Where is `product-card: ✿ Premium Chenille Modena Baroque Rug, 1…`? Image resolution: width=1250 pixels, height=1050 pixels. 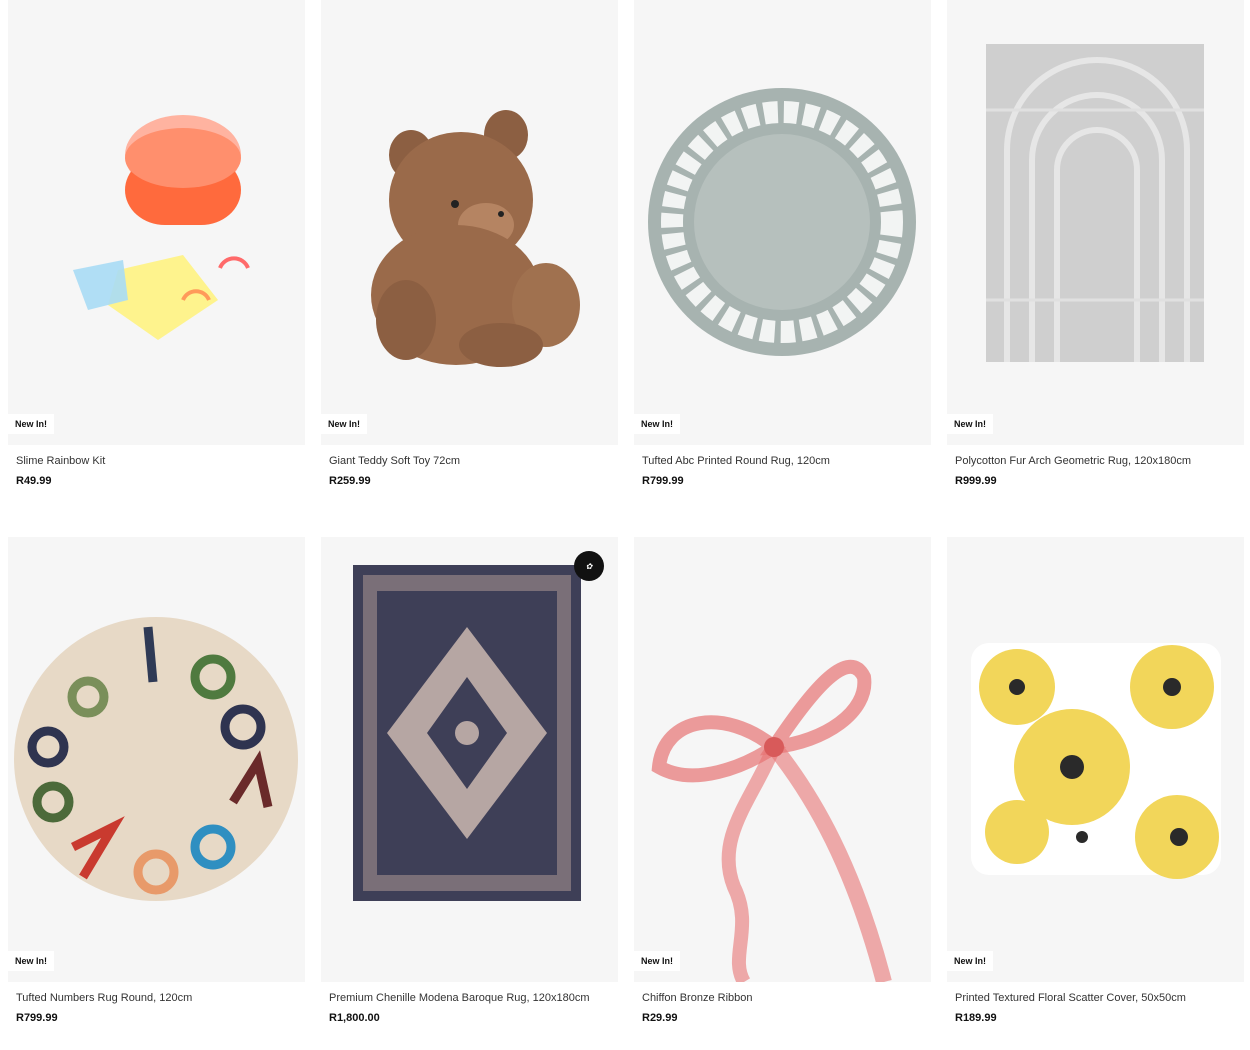
product-card: ✿ Premium Chenille Modena Baroque Rug, 1… is located at coordinates (469, 793).